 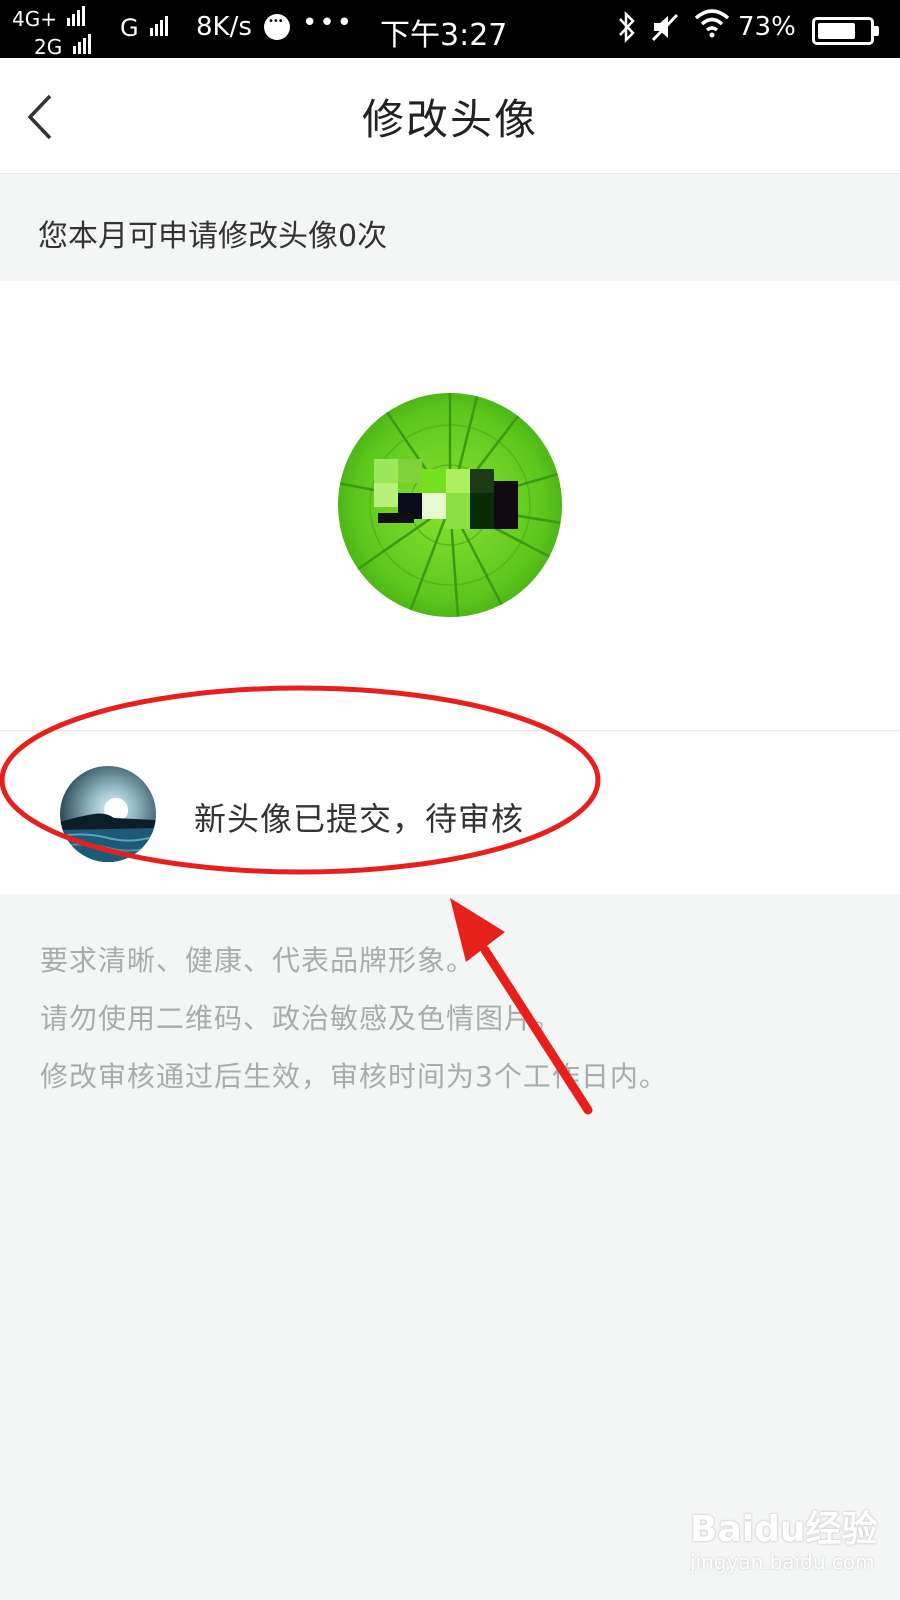 What do you see at coordinates (836, 31) in the screenshot?
I see `battery-fill` at bounding box center [836, 31].